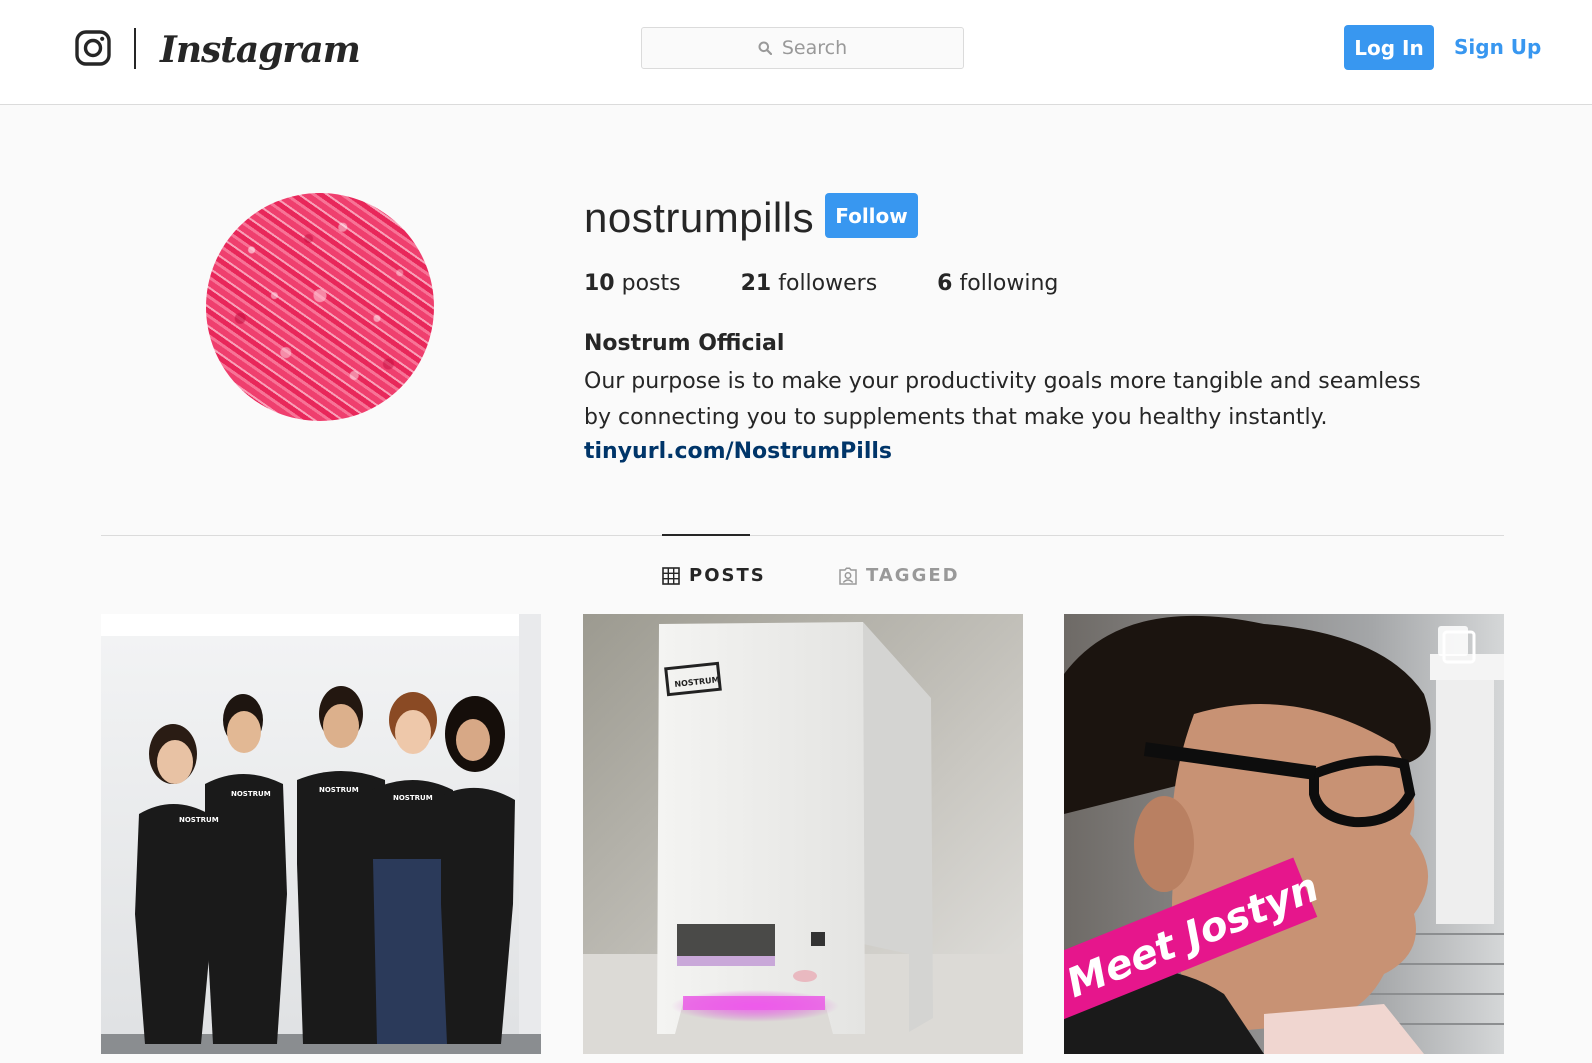  Describe the element at coordinates (814, 48) in the screenshot. I see `search-placeholder: Search` at that location.